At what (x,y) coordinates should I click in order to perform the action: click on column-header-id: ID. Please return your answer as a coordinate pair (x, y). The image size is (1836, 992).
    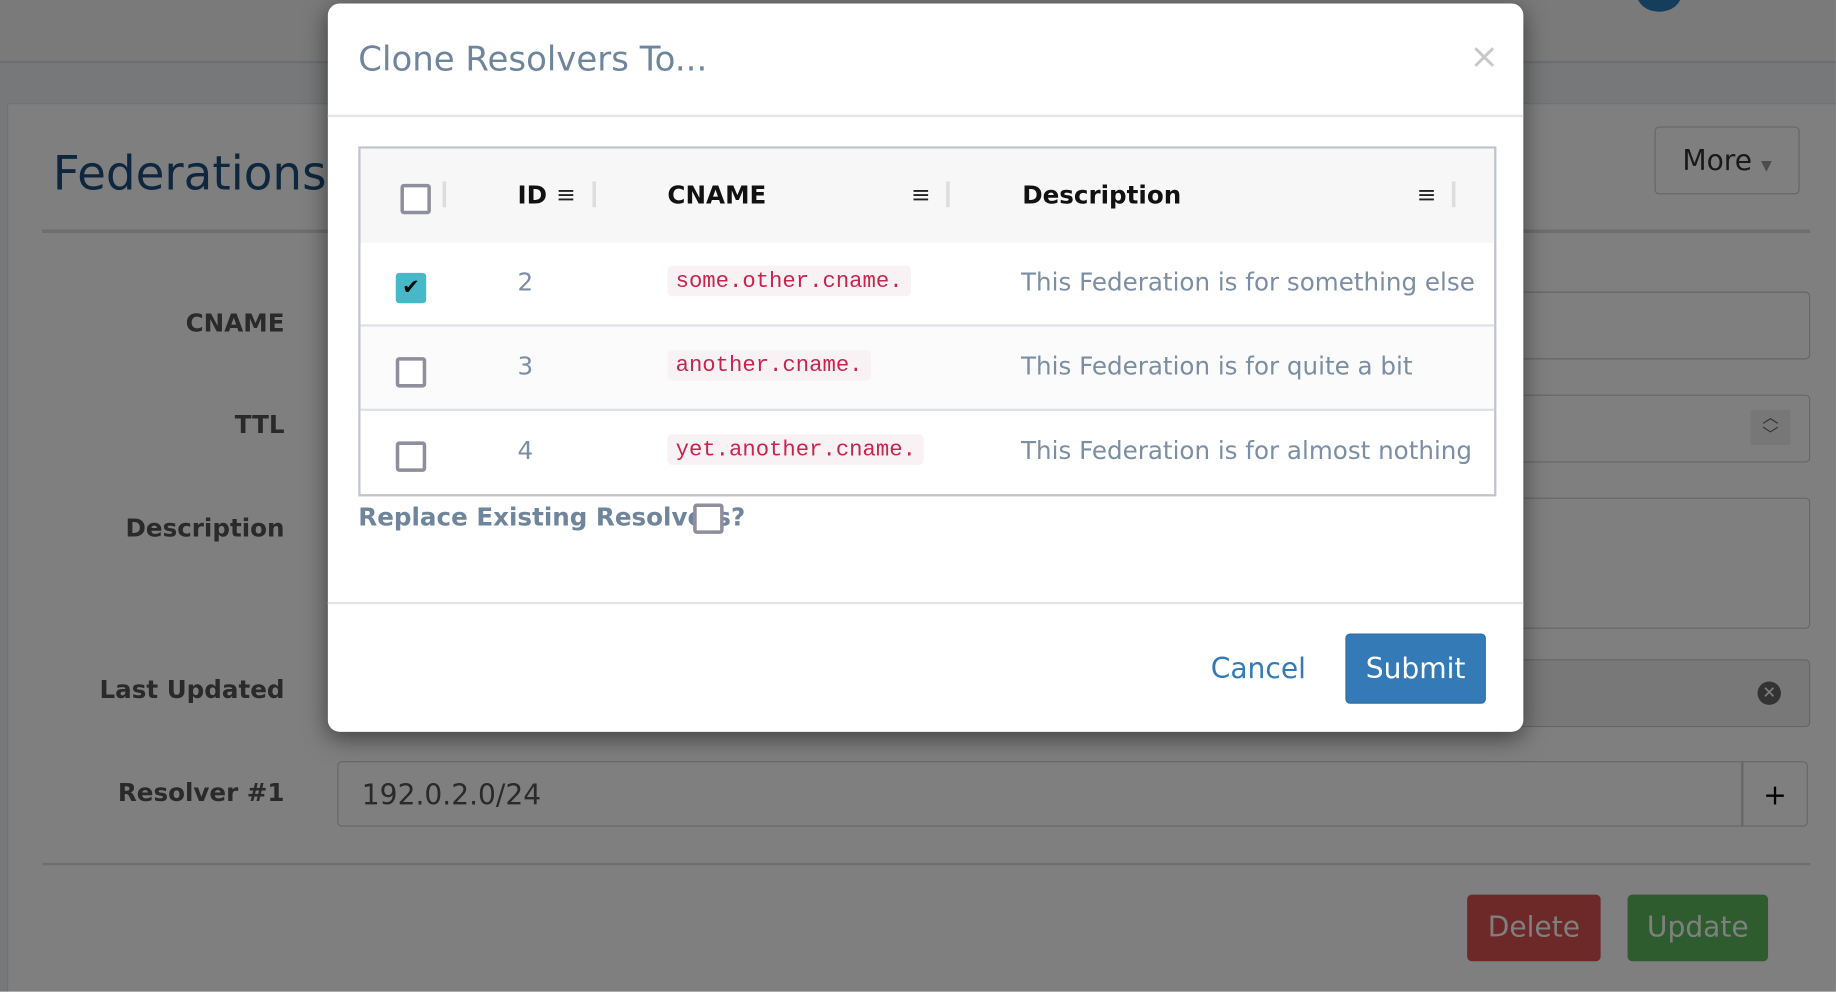
    Looking at the image, I should click on (533, 195).